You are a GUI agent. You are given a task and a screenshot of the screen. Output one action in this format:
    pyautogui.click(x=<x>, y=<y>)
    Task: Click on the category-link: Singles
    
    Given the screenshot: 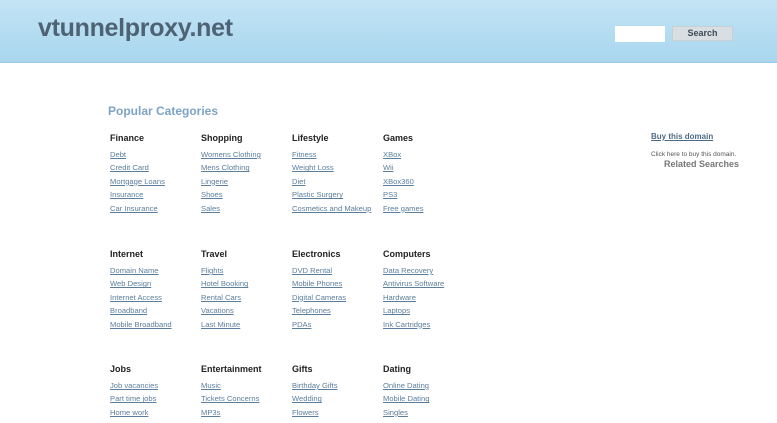 What is the action you would take?
    pyautogui.click(x=395, y=412)
    